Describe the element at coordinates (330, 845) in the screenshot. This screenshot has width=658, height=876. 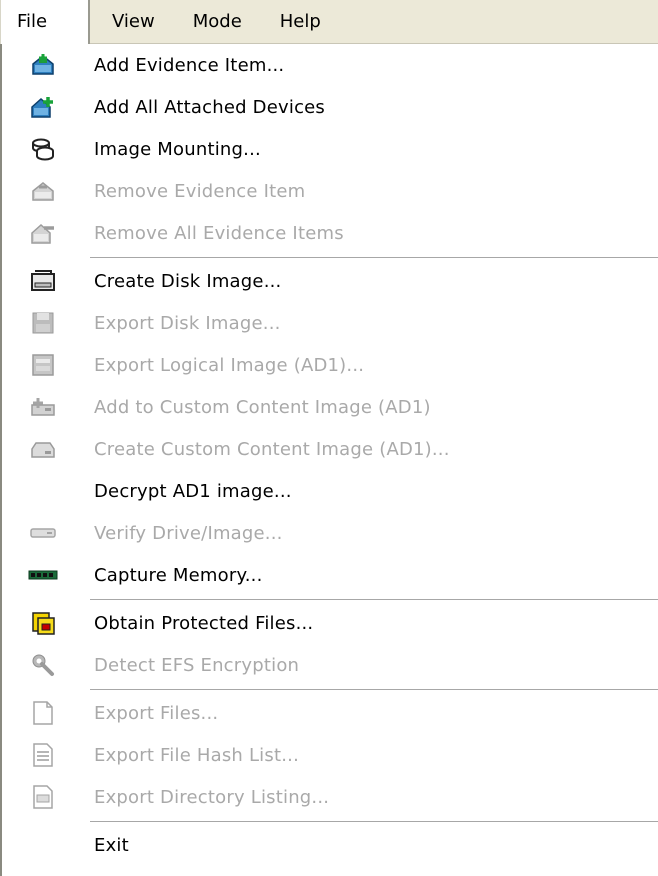
I see `menu-item-exit: Exit` at that location.